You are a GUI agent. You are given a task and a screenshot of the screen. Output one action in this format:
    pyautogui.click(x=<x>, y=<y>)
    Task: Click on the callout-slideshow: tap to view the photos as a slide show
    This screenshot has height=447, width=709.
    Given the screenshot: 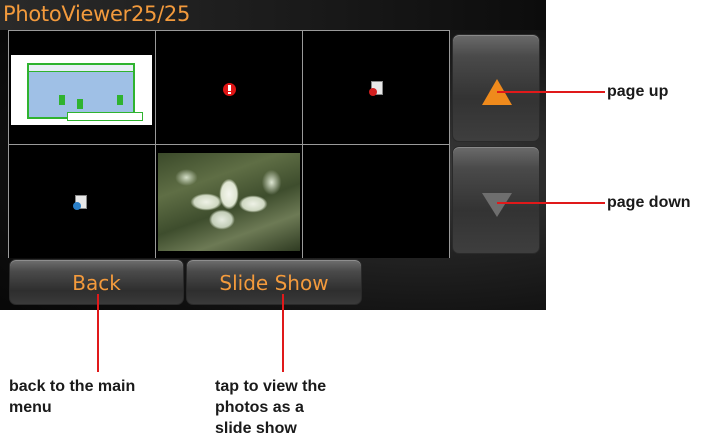 What is the action you would take?
    pyautogui.click(x=270, y=407)
    